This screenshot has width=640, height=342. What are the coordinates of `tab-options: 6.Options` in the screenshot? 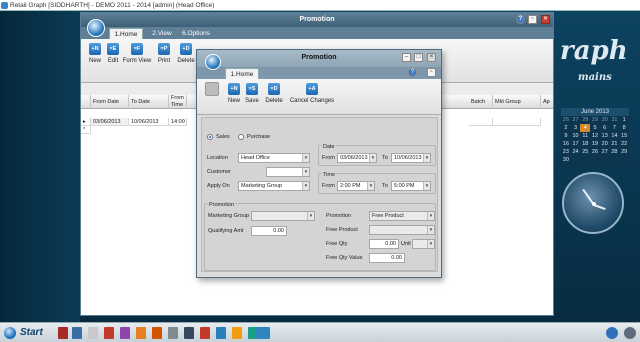 It's located at (196, 33).